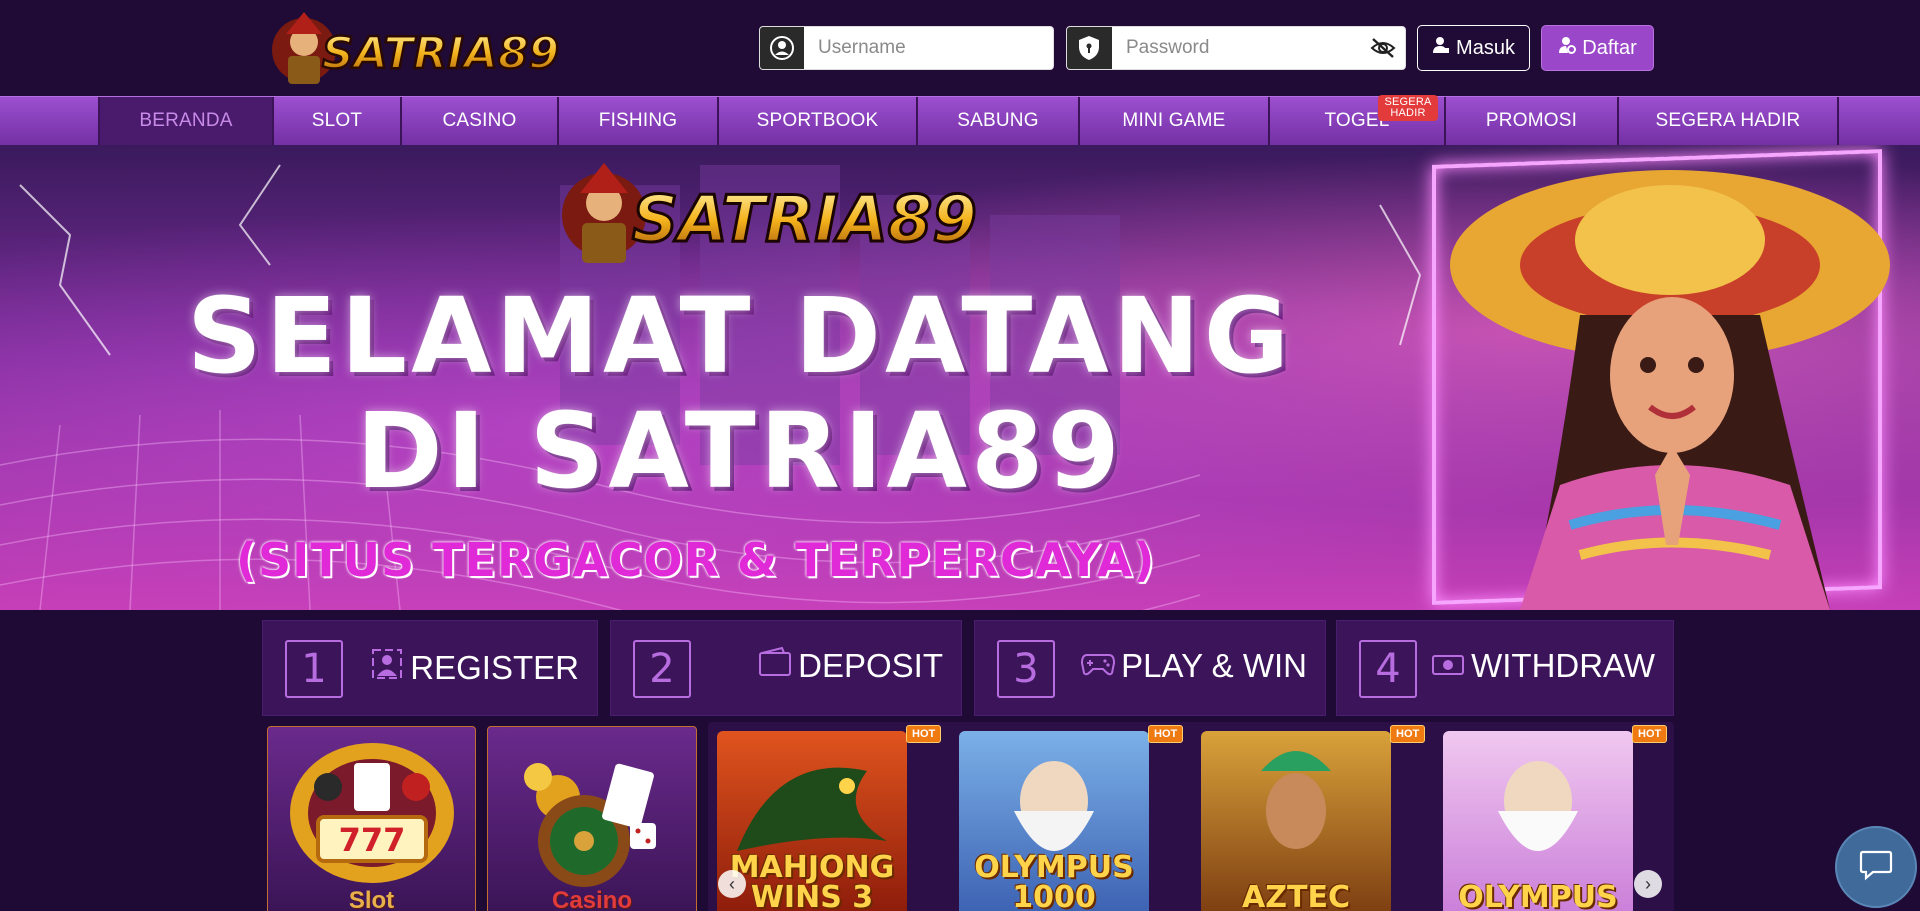  What do you see at coordinates (1563, 665) in the screenshot?
I see `step-label: WITHDRAW` at bounding box center [1563, 665].